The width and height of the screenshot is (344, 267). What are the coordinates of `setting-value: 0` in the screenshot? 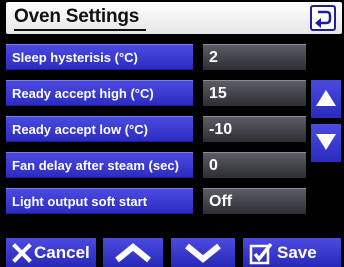 It's located at (254, 165).